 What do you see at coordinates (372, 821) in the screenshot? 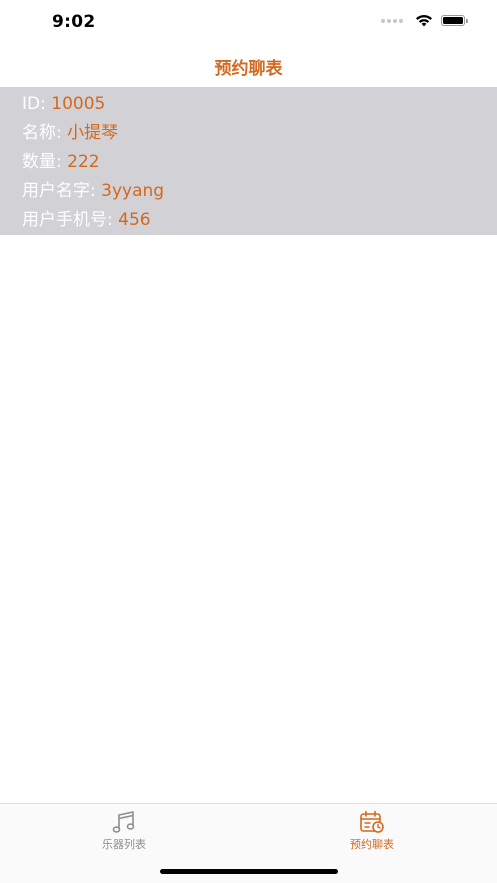
I see `calendar-clock-icon` at bounding box center [372, 821].